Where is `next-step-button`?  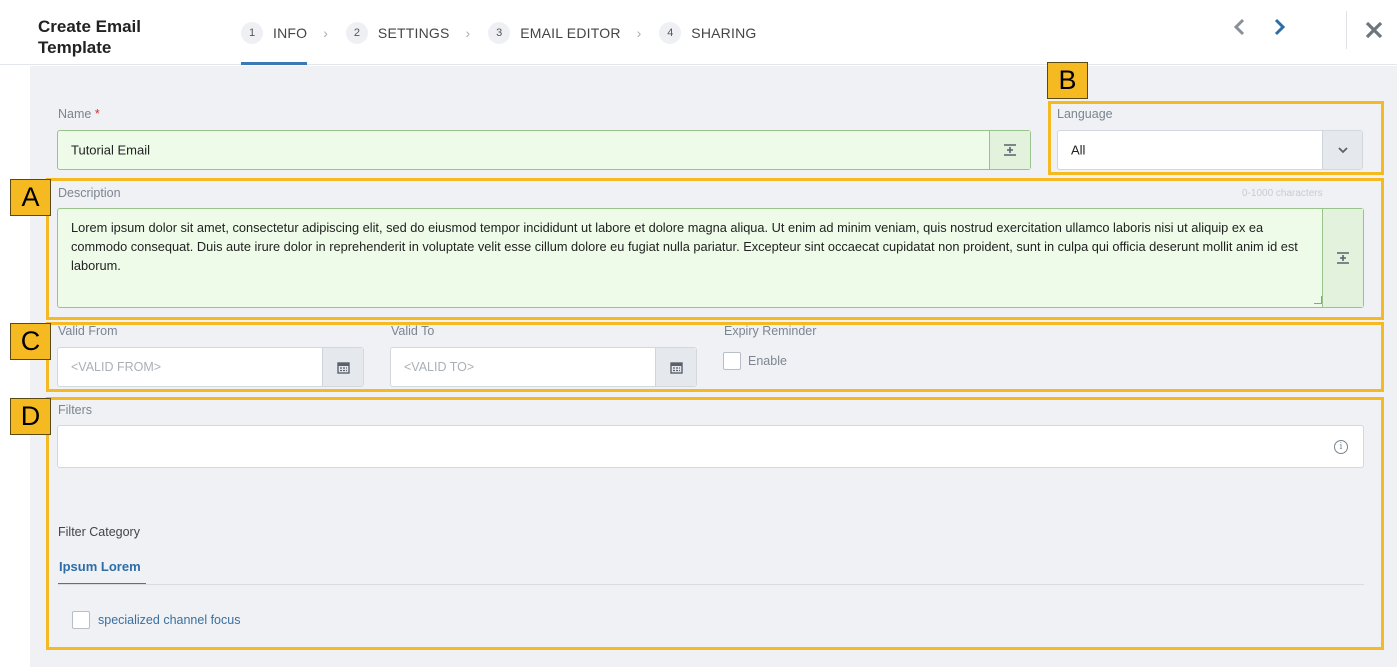 next-step-button is located at coordinates (1282, 29).